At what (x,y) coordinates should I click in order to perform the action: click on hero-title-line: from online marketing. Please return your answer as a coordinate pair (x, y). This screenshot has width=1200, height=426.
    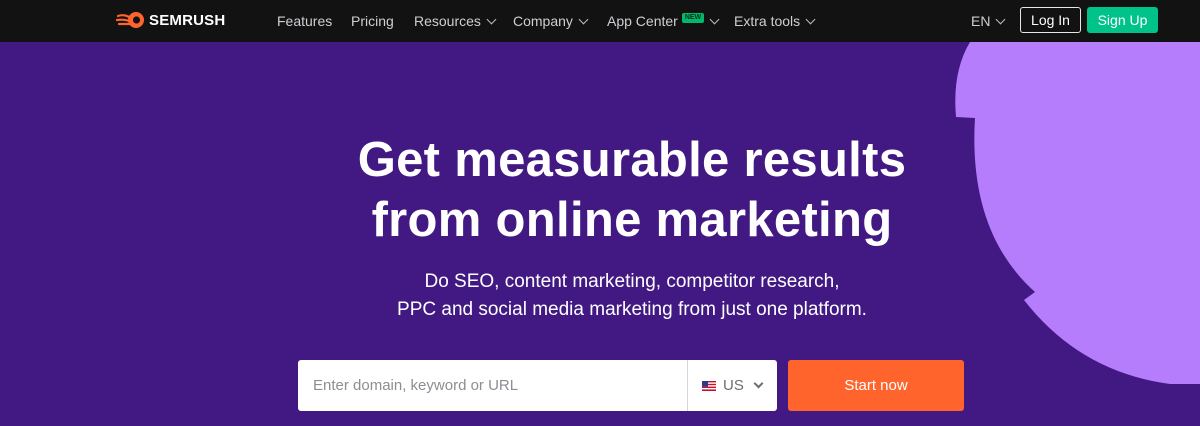
    Looking at the image, I should click on (632, 220).